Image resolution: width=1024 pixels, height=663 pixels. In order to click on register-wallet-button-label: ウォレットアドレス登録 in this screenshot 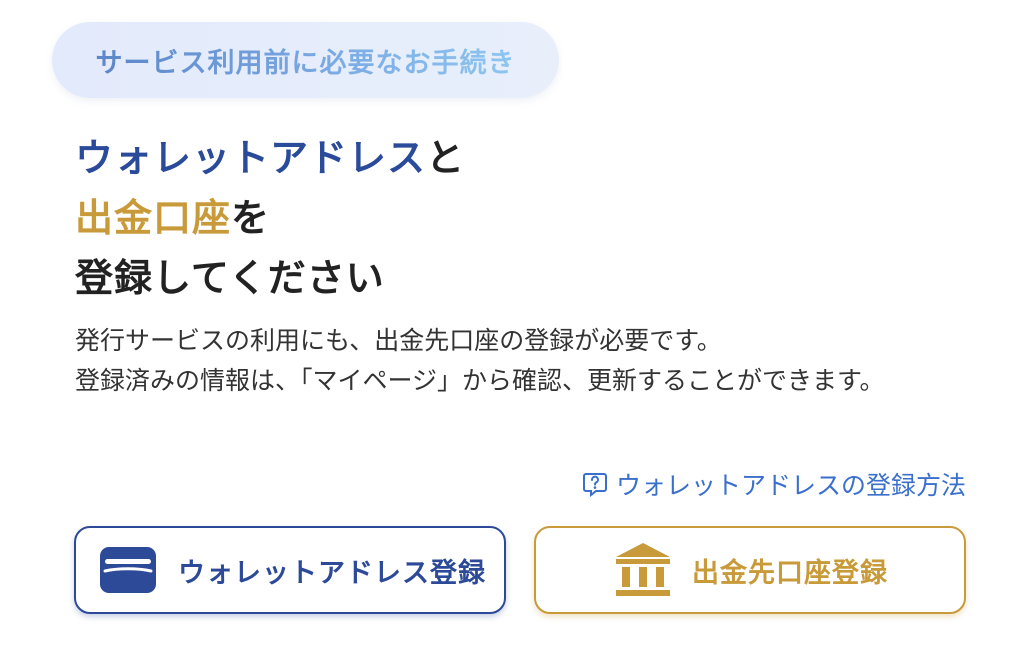, I will do `click(332, 573)`.